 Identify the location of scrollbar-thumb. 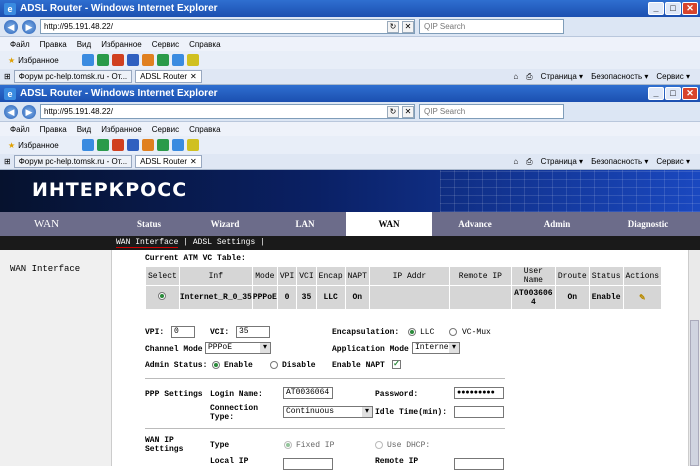
(694, 393).